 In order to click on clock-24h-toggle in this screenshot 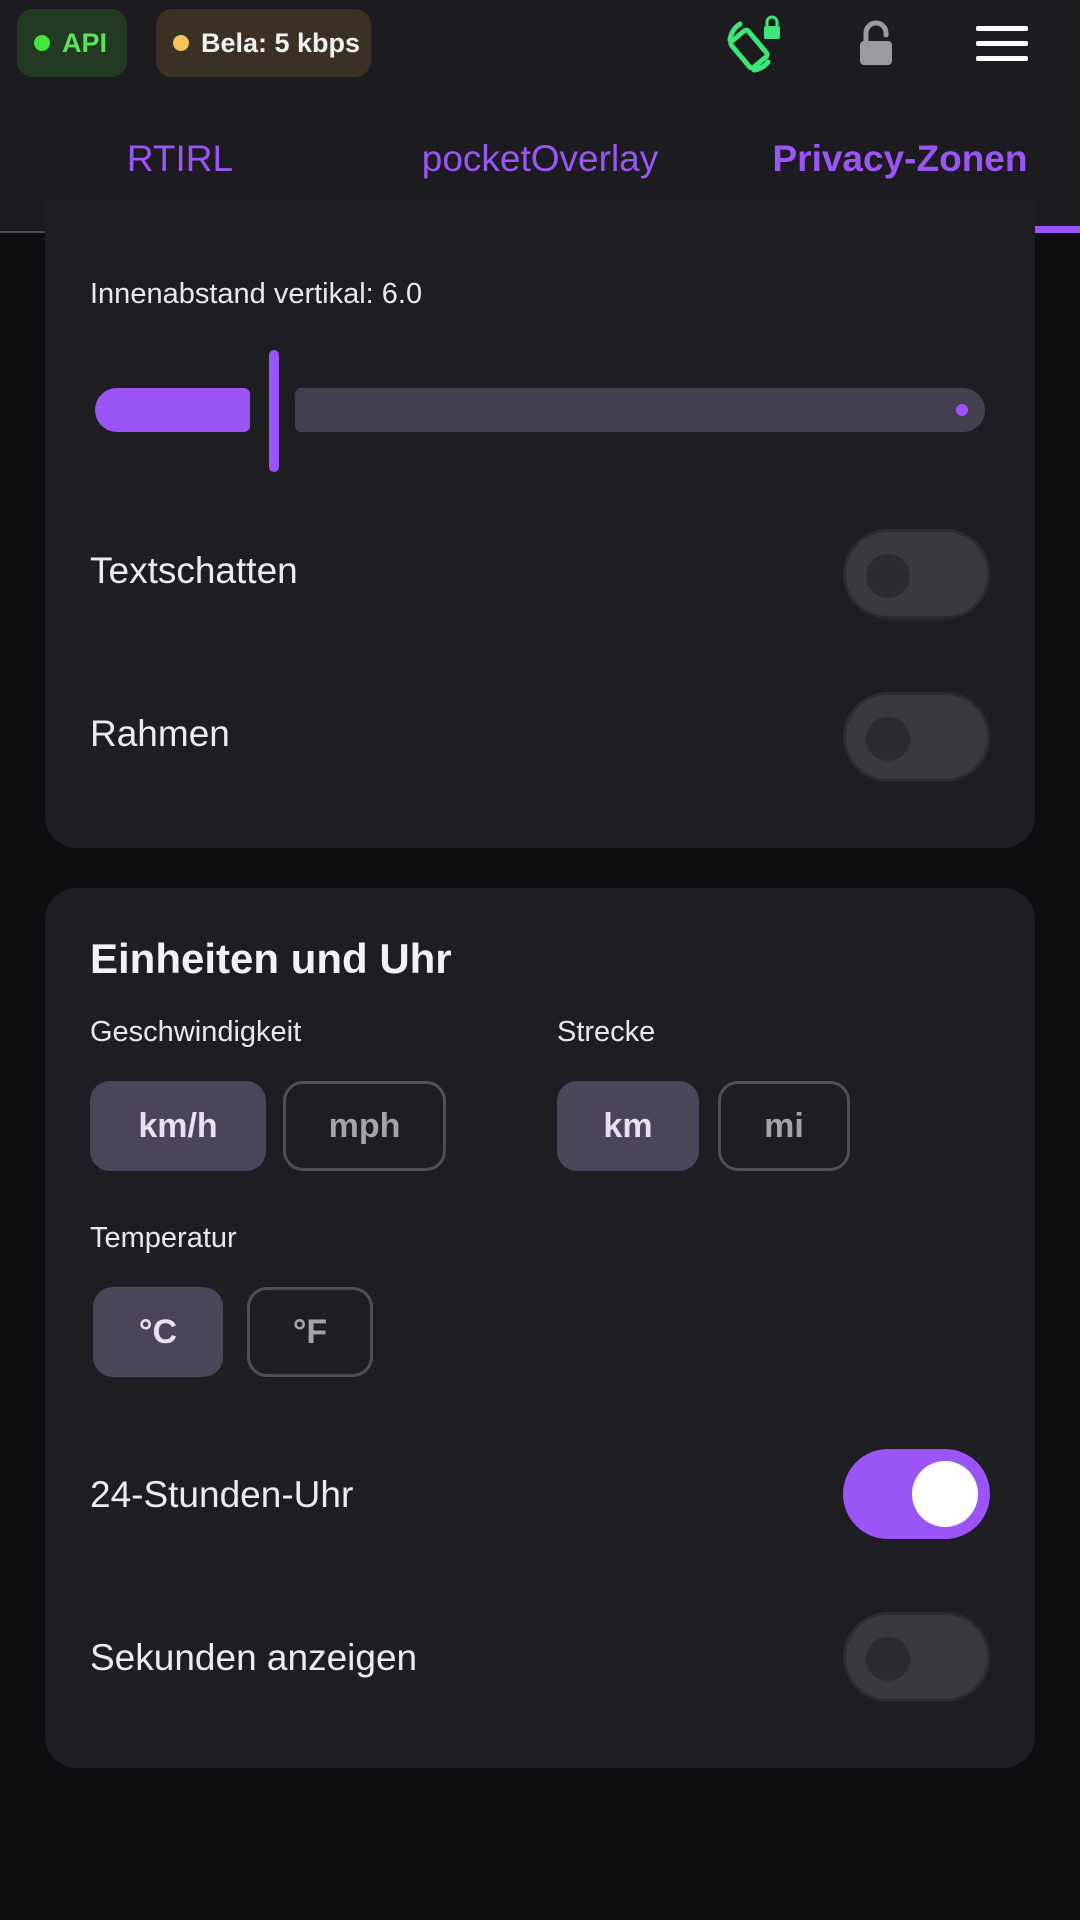, I will do `click(916, 1494)`.